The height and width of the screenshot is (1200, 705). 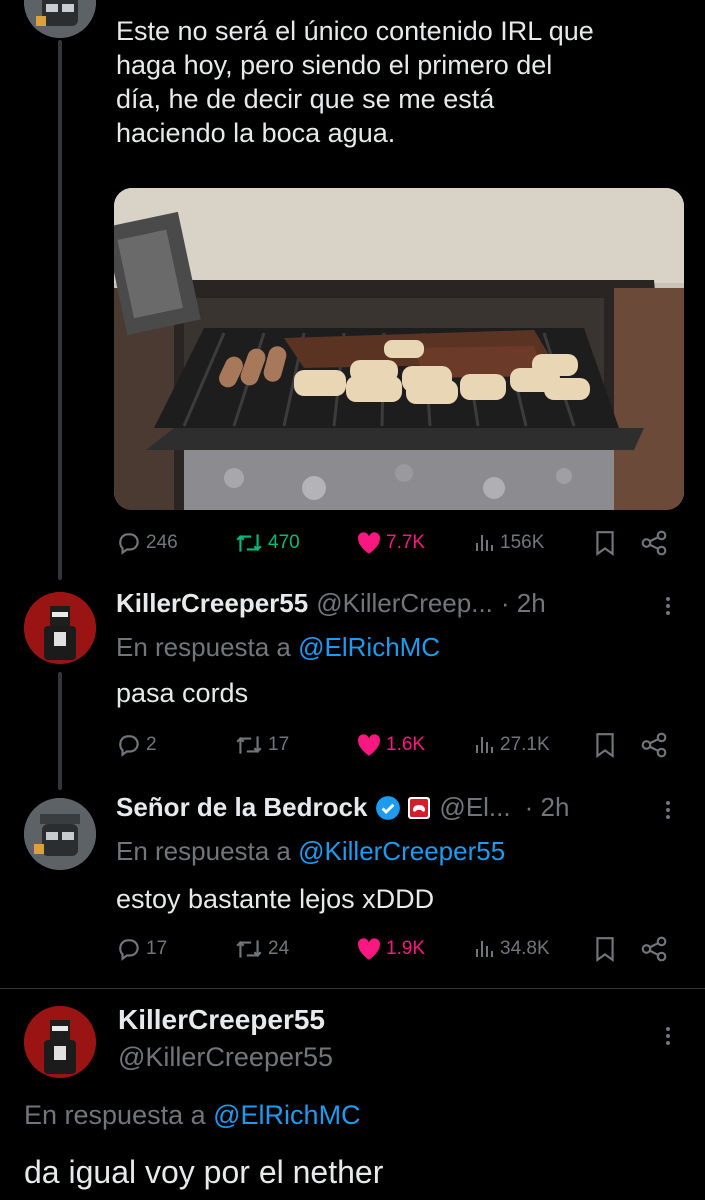 I want to click on retweet-count: 17, so click(x=279, y=744).